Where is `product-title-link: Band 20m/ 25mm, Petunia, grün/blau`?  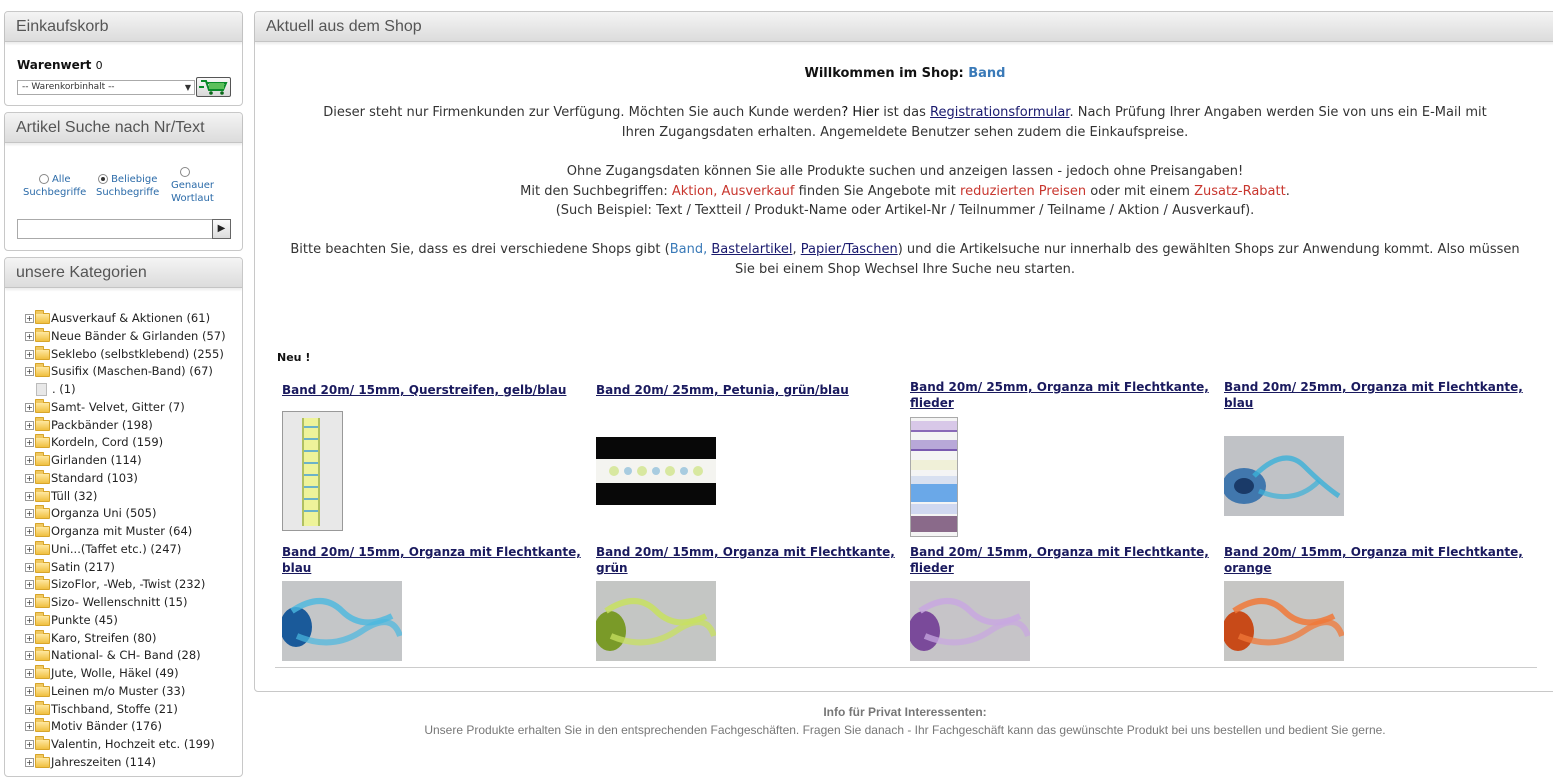
product-title-link: Band 20m/ 25mm, Petunia, grün/blau is located at coordinates (746, 390).